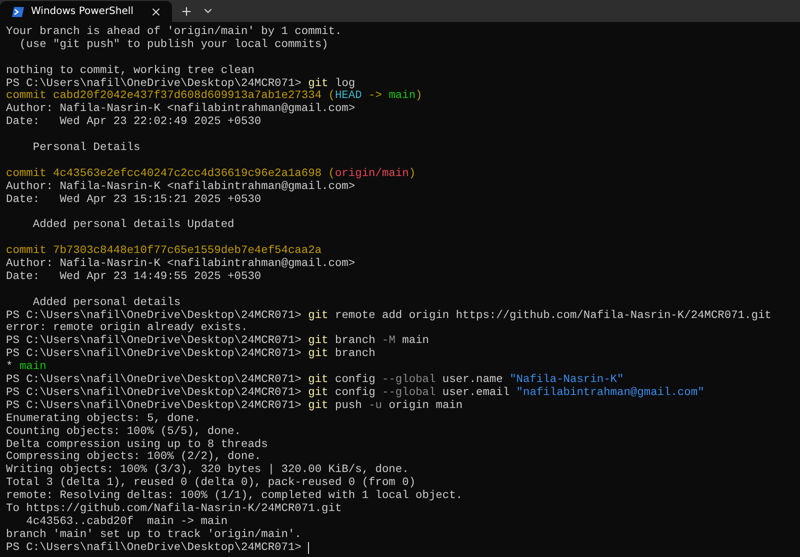  Describe the element at coordinates (126, 522) in the screenshot. I see `output-text: 4c43563..cabd20f main -> main` at that location.